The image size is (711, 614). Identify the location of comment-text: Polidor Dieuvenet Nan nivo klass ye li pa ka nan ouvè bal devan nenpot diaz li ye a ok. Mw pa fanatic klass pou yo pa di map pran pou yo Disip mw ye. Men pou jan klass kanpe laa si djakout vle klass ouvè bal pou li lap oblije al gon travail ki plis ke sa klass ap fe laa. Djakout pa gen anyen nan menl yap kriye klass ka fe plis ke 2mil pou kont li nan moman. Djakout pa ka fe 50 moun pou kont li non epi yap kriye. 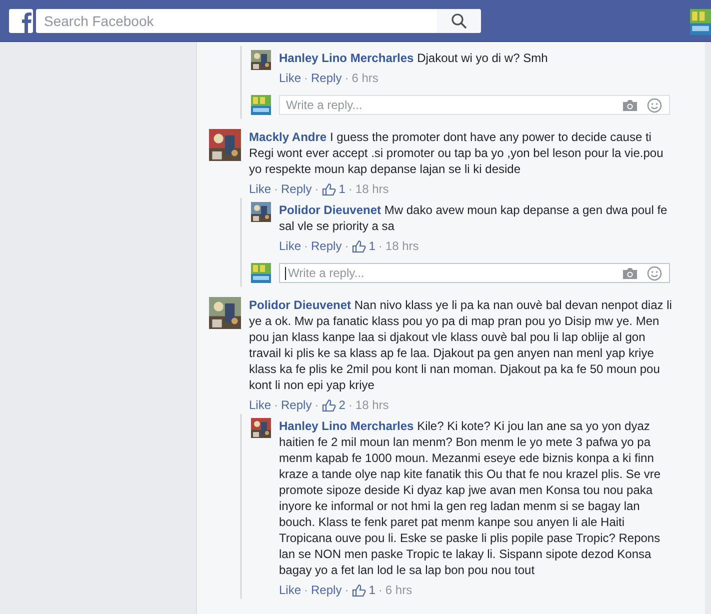
(461, 345).